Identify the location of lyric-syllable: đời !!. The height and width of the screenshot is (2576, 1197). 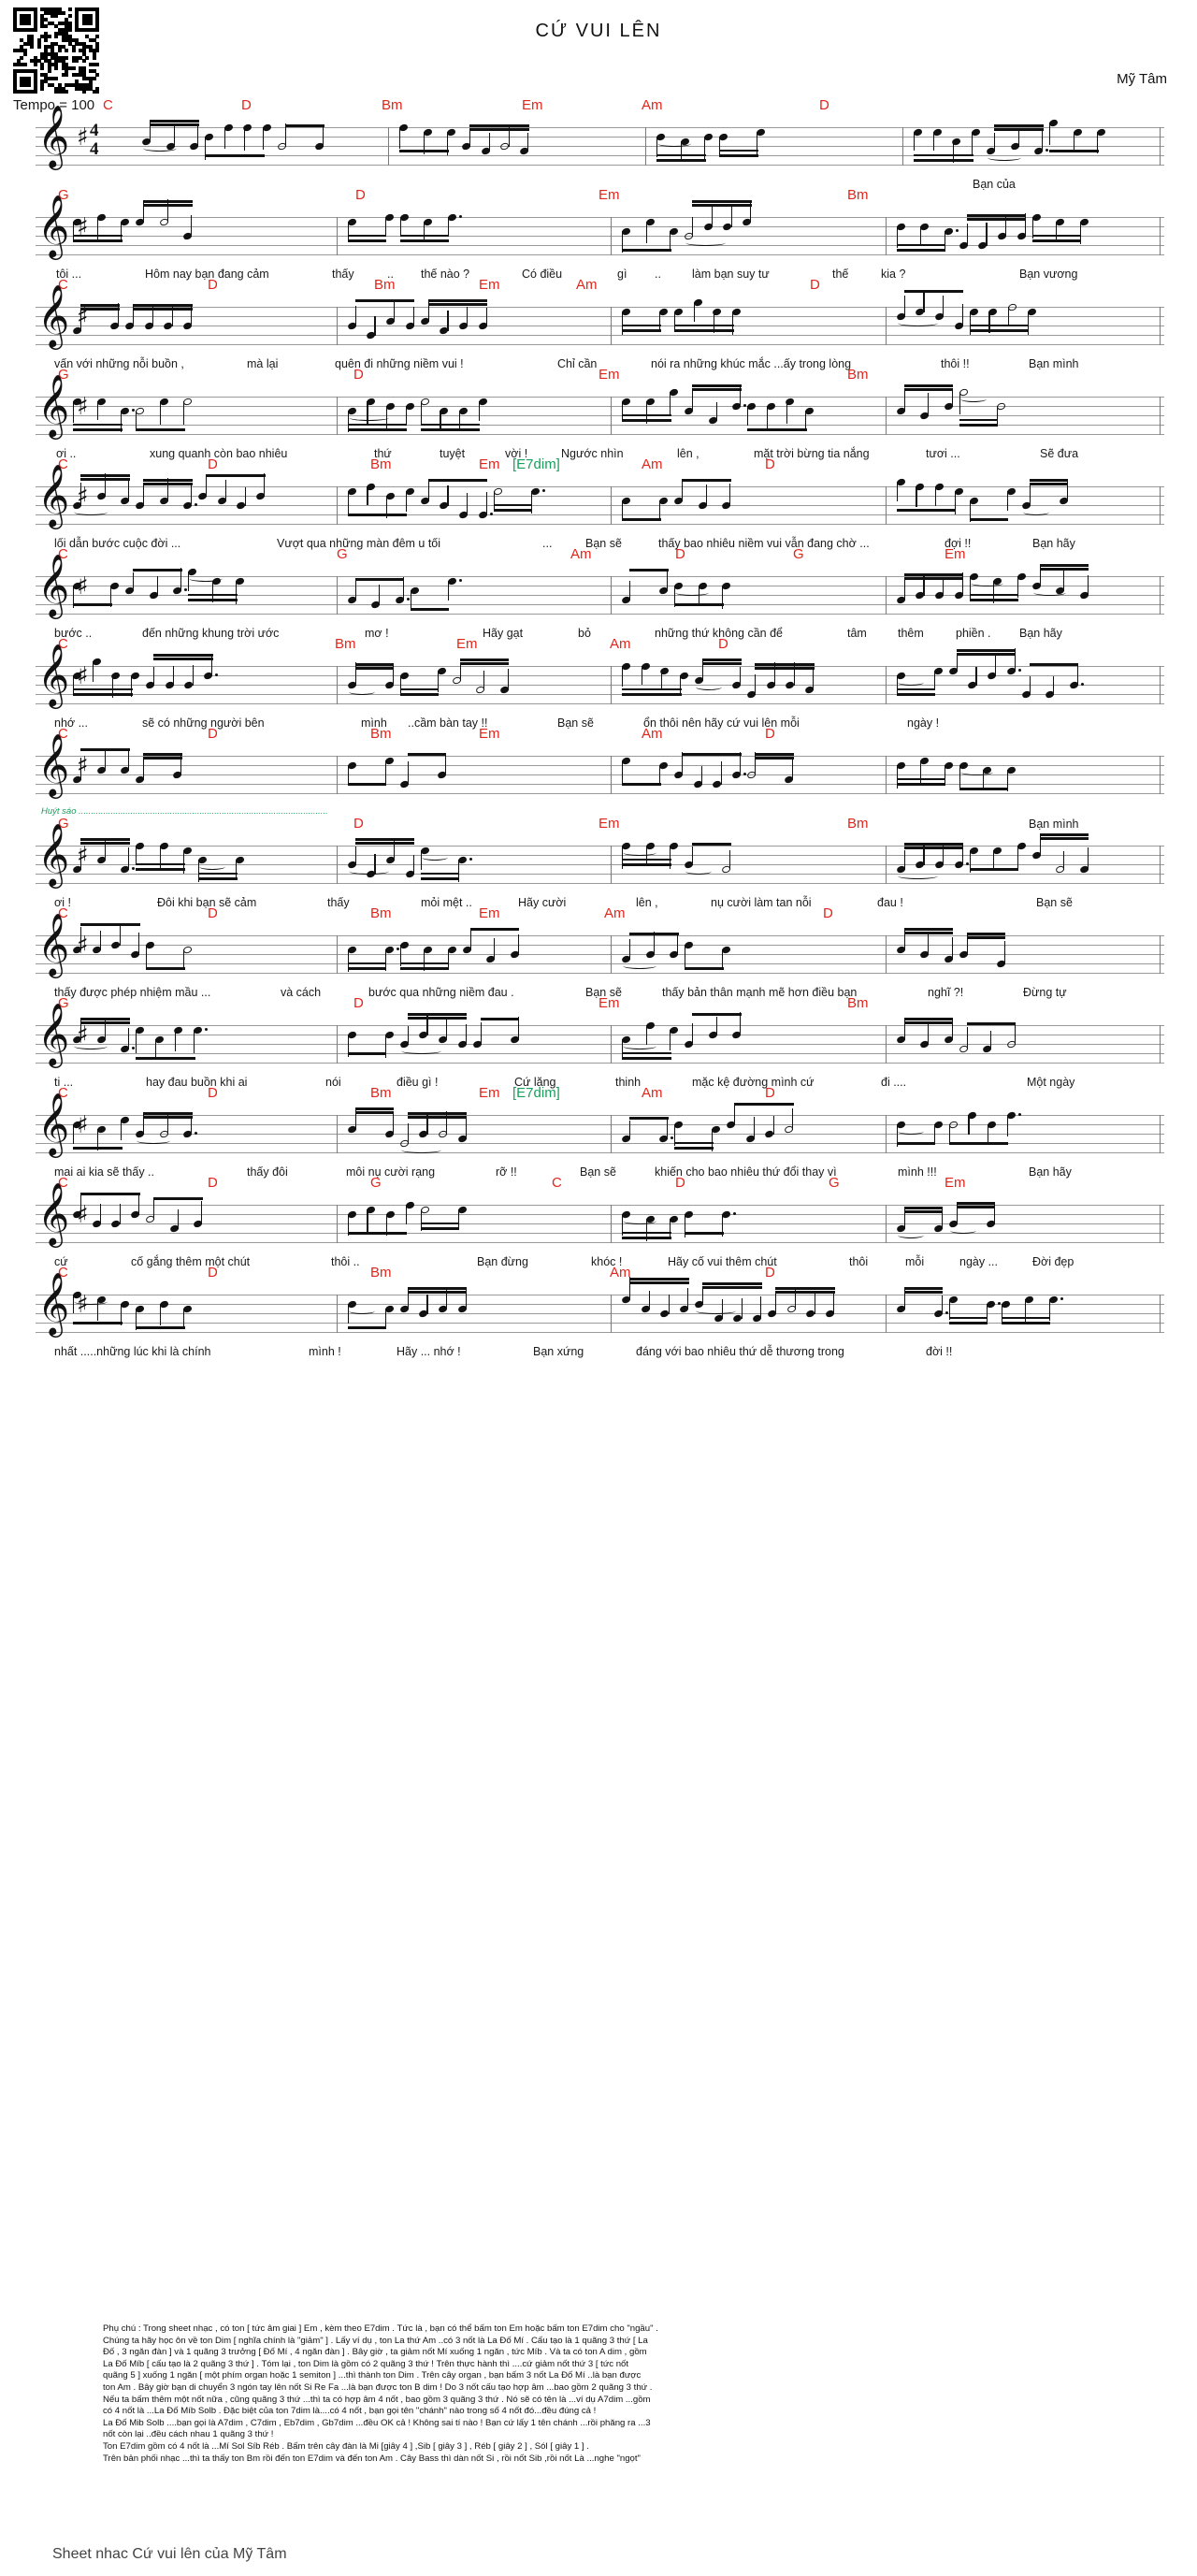
(939, 1352).